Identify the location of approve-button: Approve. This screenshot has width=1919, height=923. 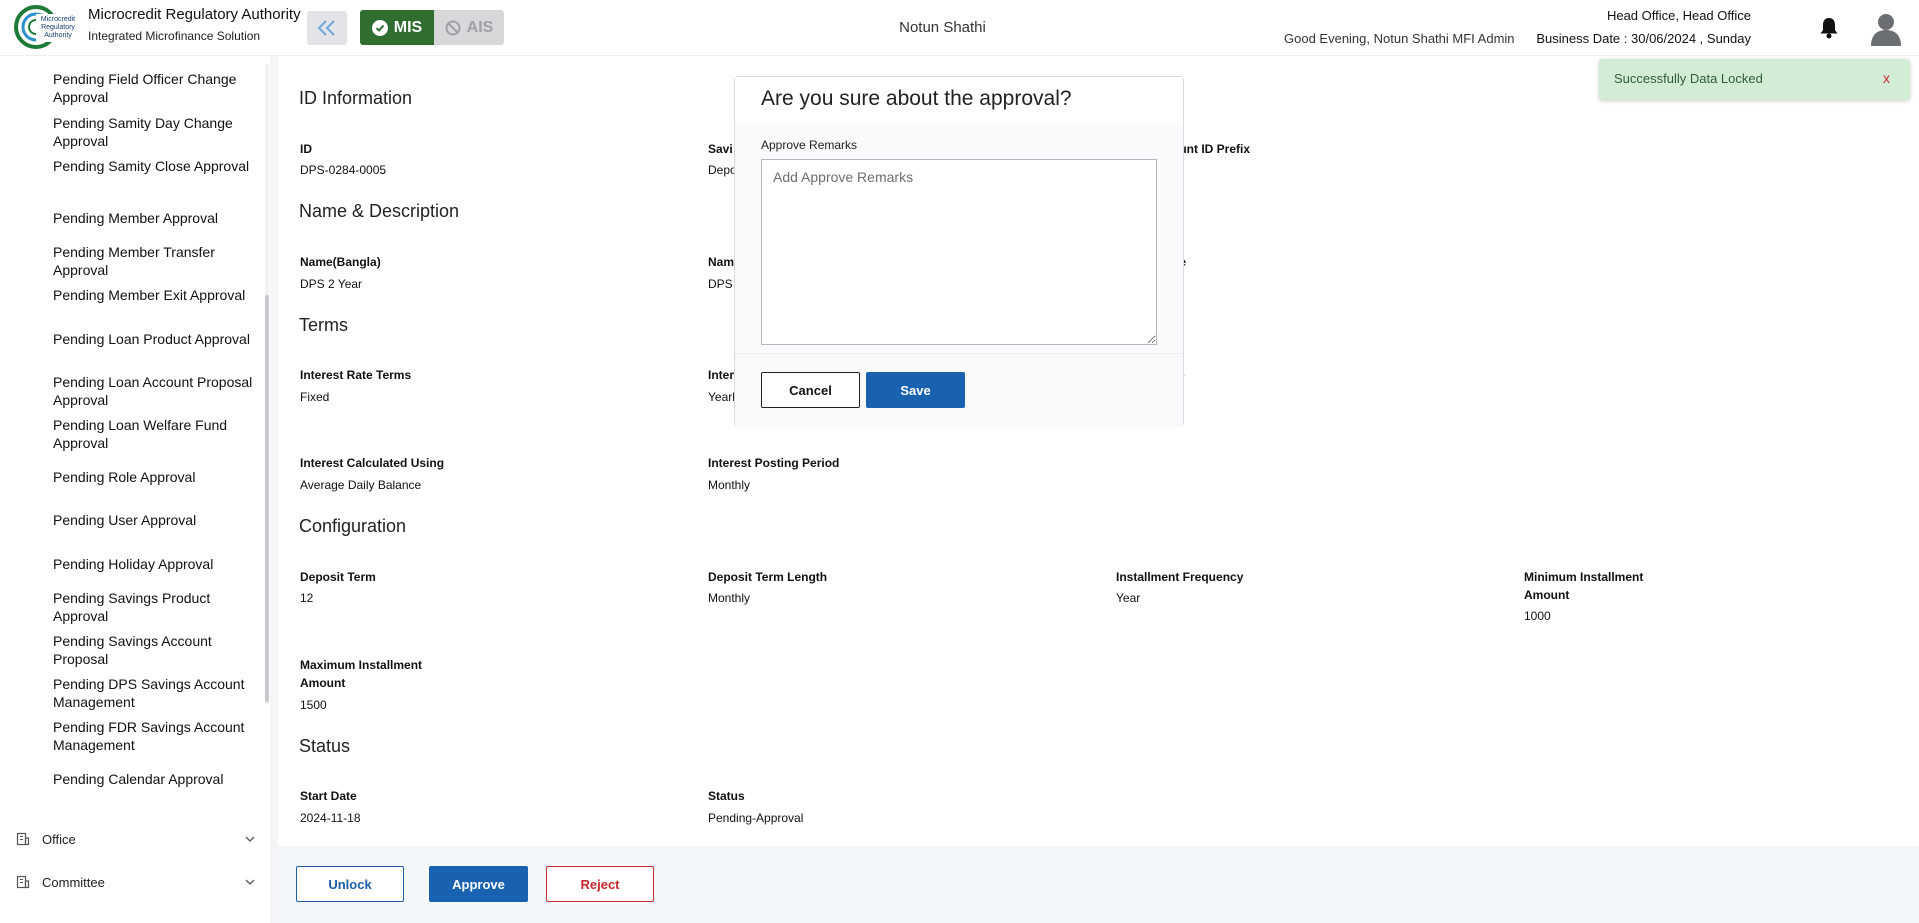
(478, 884).